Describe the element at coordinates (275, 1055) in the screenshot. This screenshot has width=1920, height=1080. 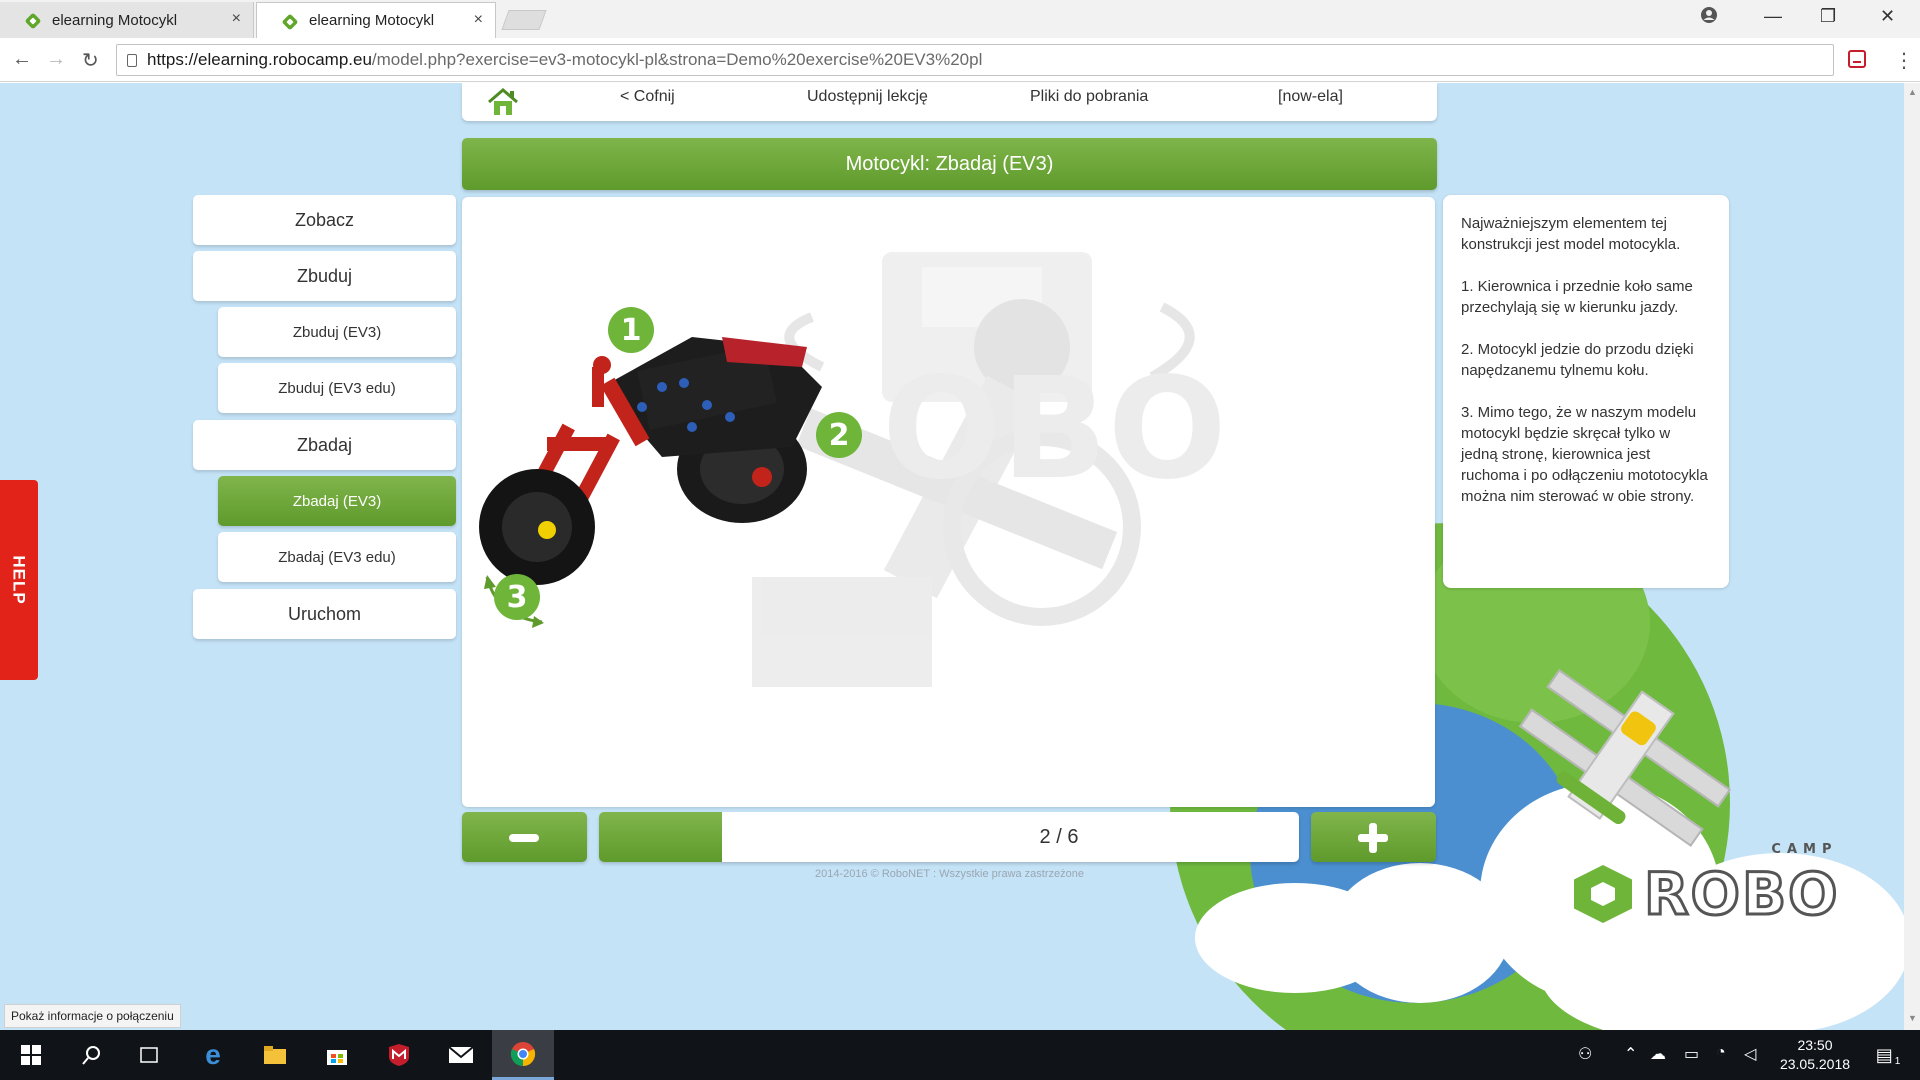
I see `file-explorer-icon` at that location.